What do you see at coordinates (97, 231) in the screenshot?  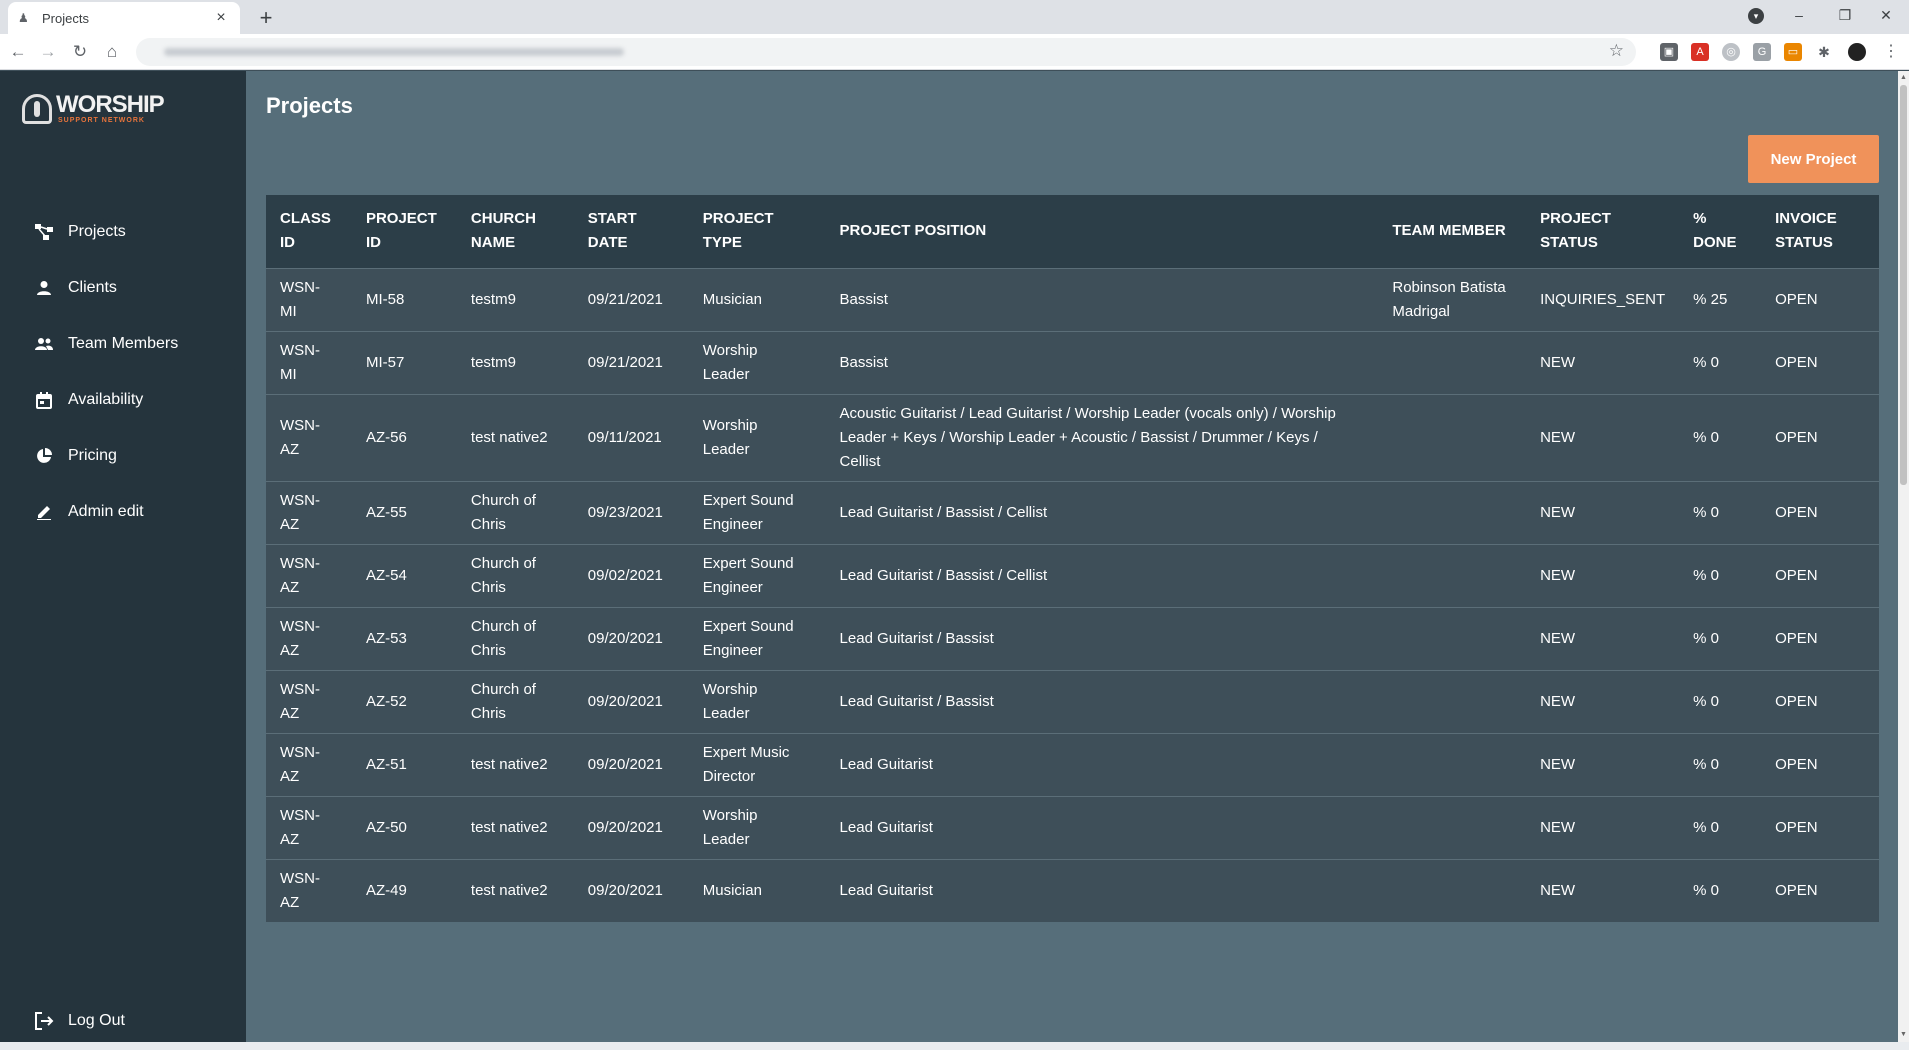 I see `sidebar-item-label: Projects` at bounding box center [97, 231].